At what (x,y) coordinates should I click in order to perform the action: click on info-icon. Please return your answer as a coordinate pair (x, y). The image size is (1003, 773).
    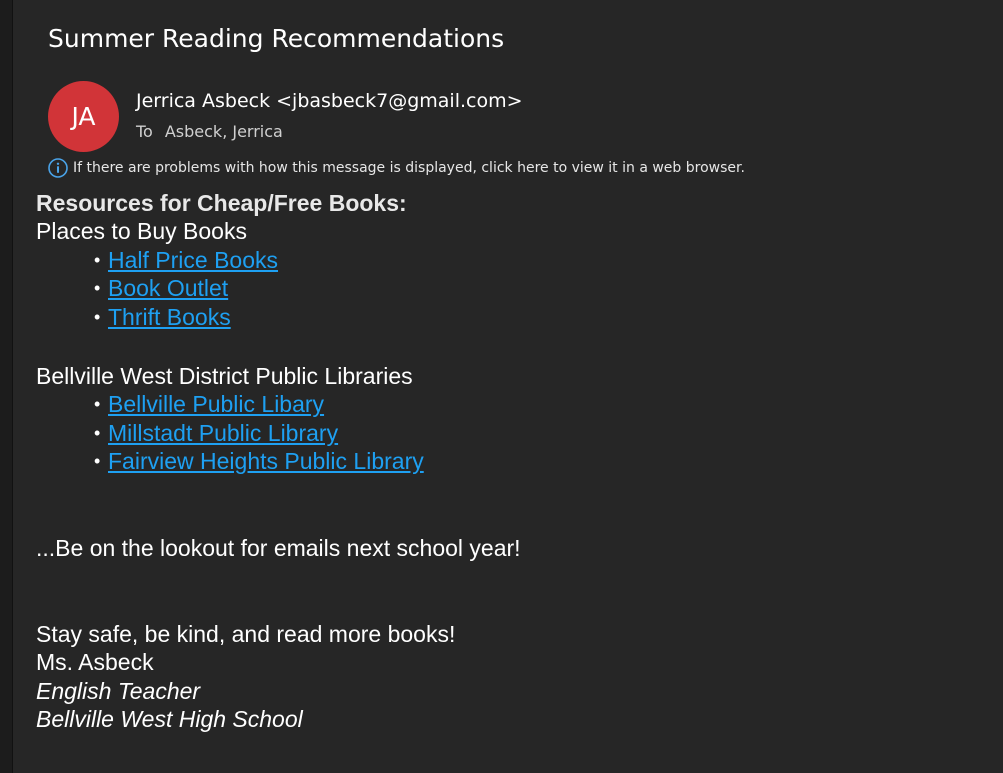
    Looking at the image, I should click on (58, 168).